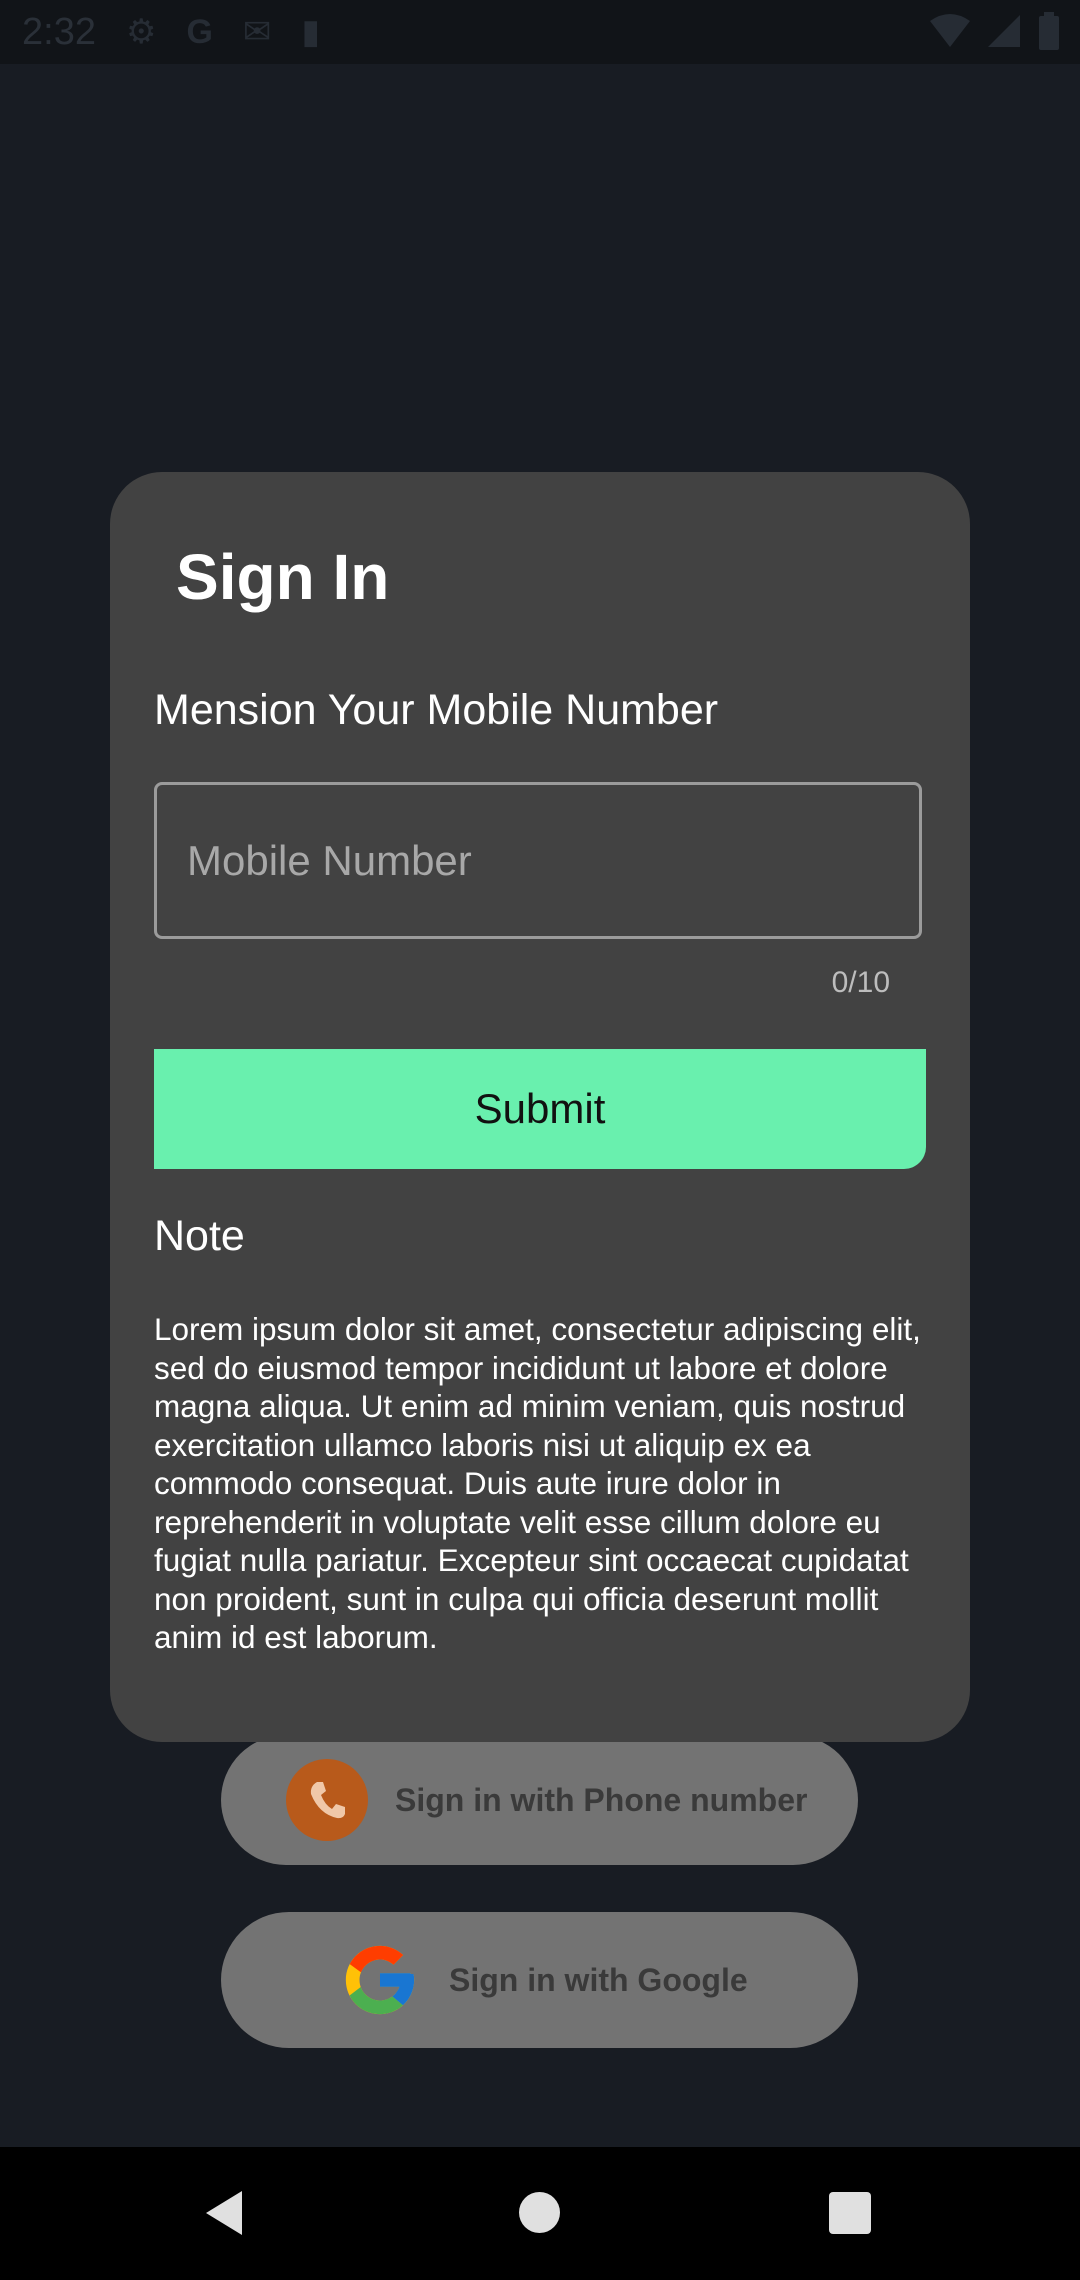 This screenshot has width=1080, height=2280. I want to click on status-icons-right, so click(995, 31).